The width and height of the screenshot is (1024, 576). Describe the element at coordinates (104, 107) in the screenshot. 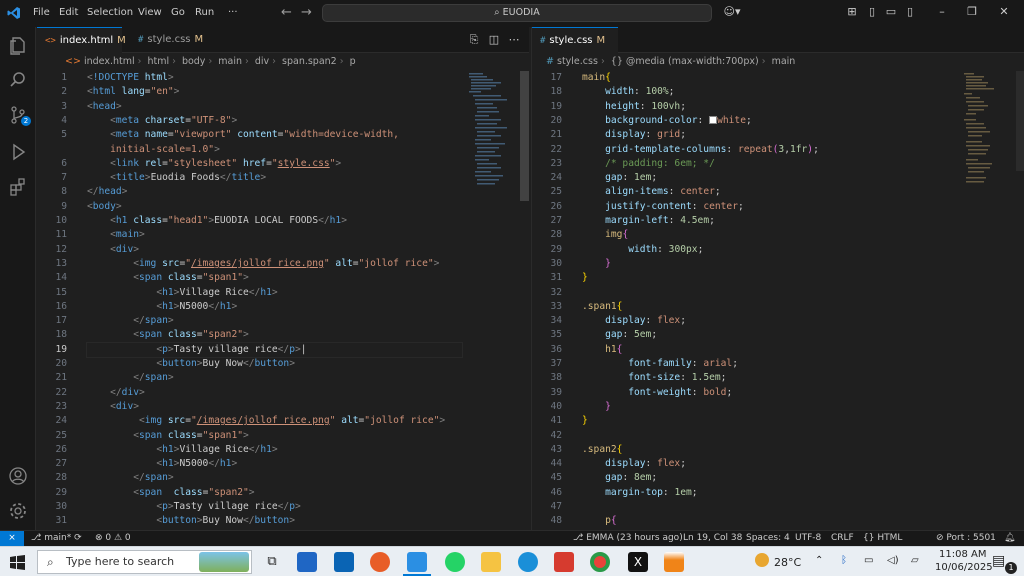

I see `html-code-line: <head>` at that location.